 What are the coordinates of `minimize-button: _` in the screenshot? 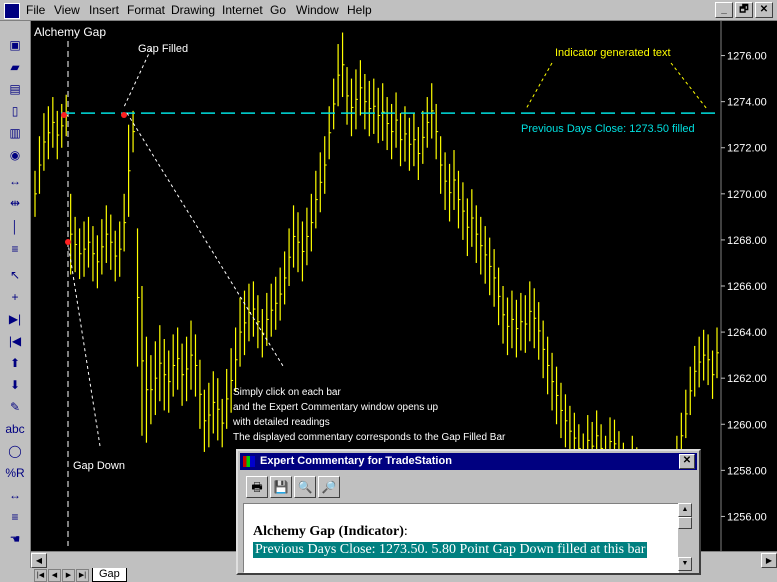 It's located at (724, 10).